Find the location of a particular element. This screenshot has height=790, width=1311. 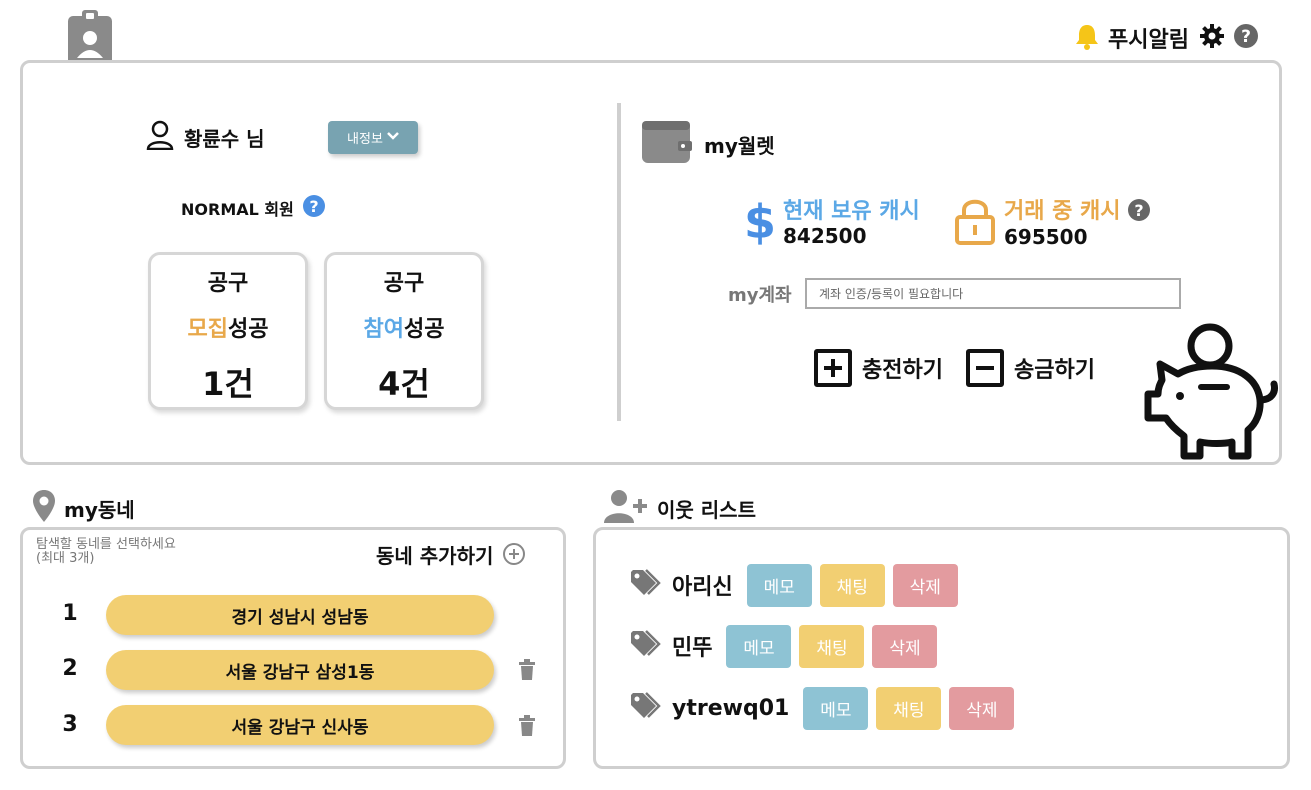

join-success-card: 공구 참여성공 4건 is located at coordinates (404, 331).